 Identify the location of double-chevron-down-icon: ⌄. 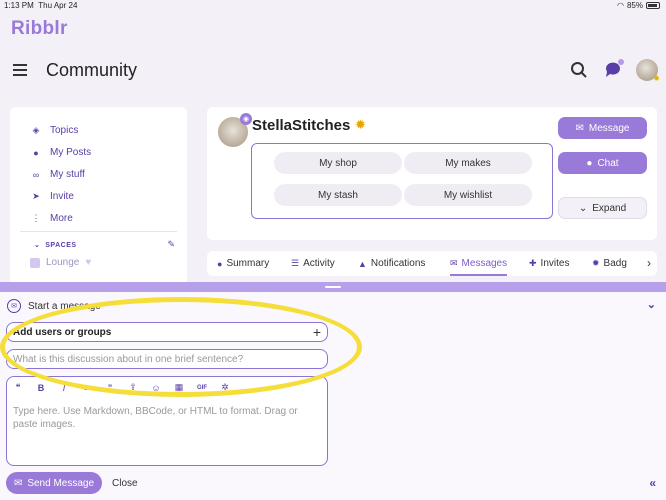
(583, 208).